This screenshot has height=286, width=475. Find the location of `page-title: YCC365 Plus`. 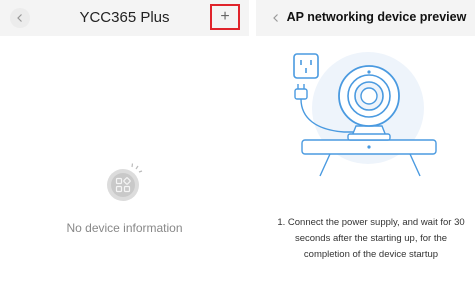

page-title: YCC365 Plus is located at coordinates (124, 17).